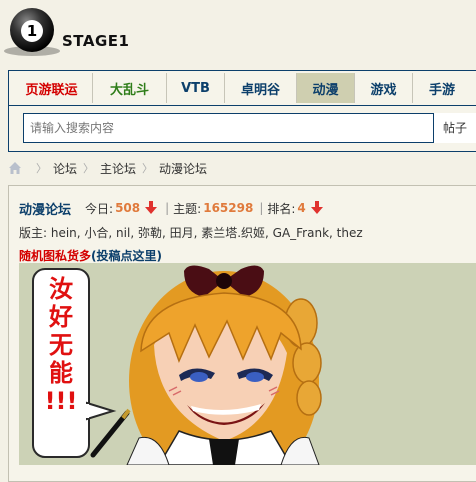  What do you see at coordinates (301, 208) in the screenshot?
I see `rank-value: 4` at bounding box center [301, 208].